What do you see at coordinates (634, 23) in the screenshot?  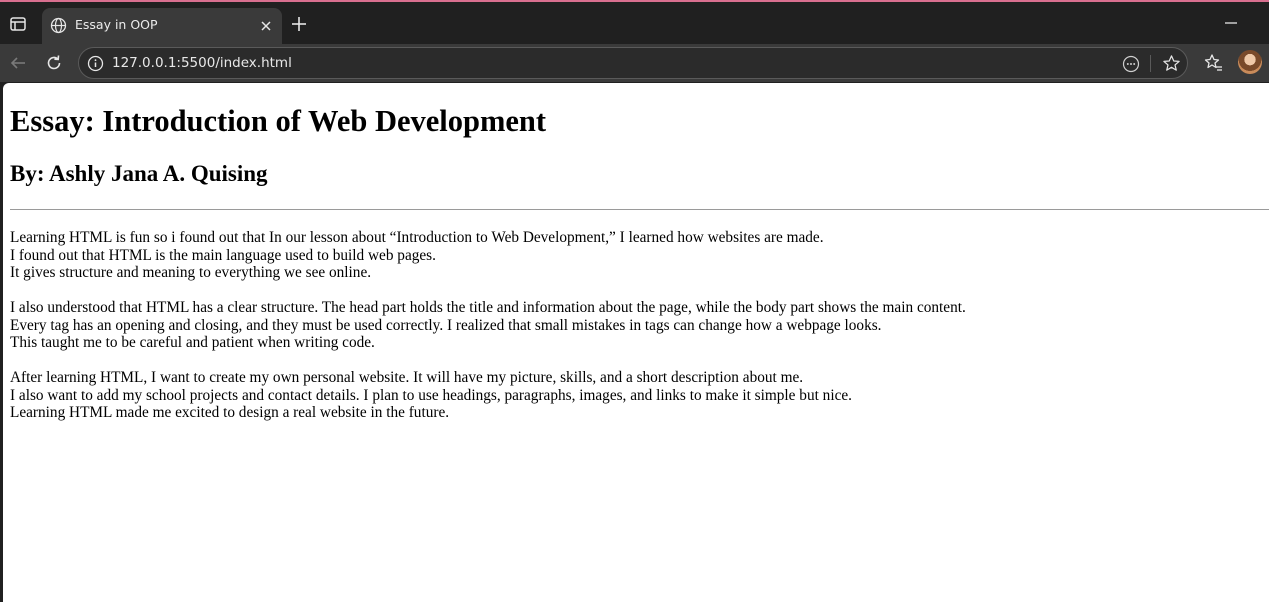 I see `tab-bar: Essay in OOP` at bounding box center [634, 23].